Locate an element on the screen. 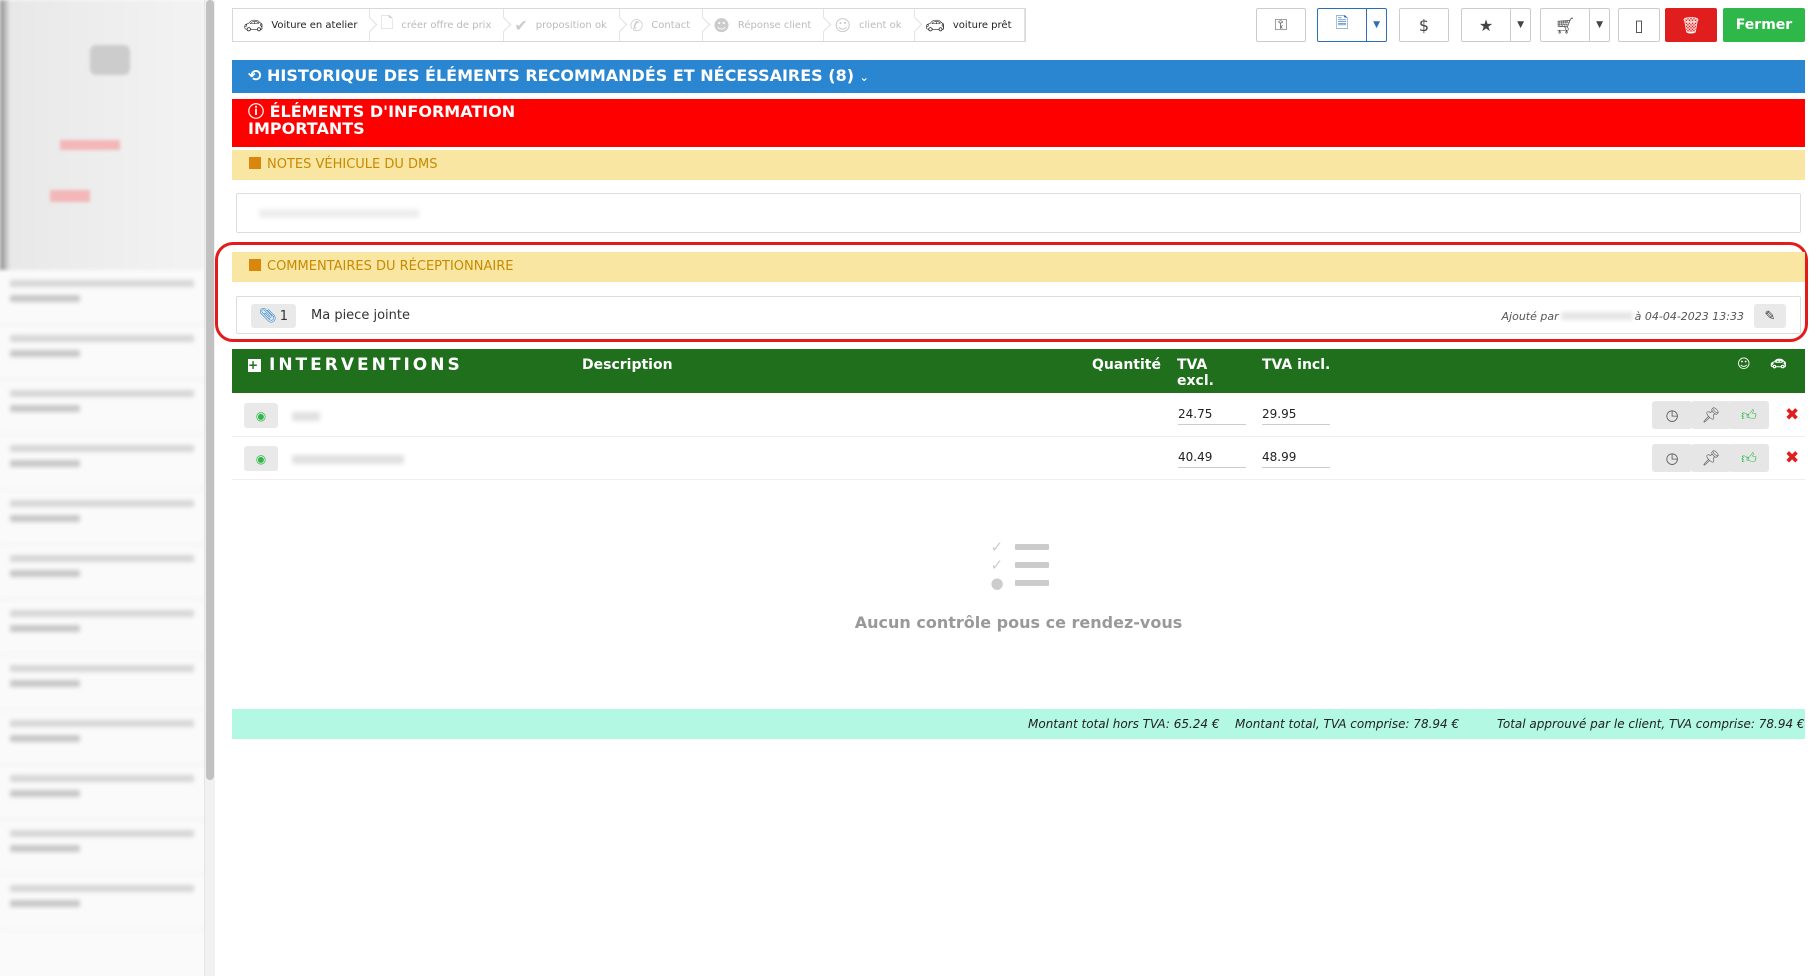 The width and height of the screenshot is (1817, 976). price-excl-input: 24.75 is located at coordinates (1212, 416).